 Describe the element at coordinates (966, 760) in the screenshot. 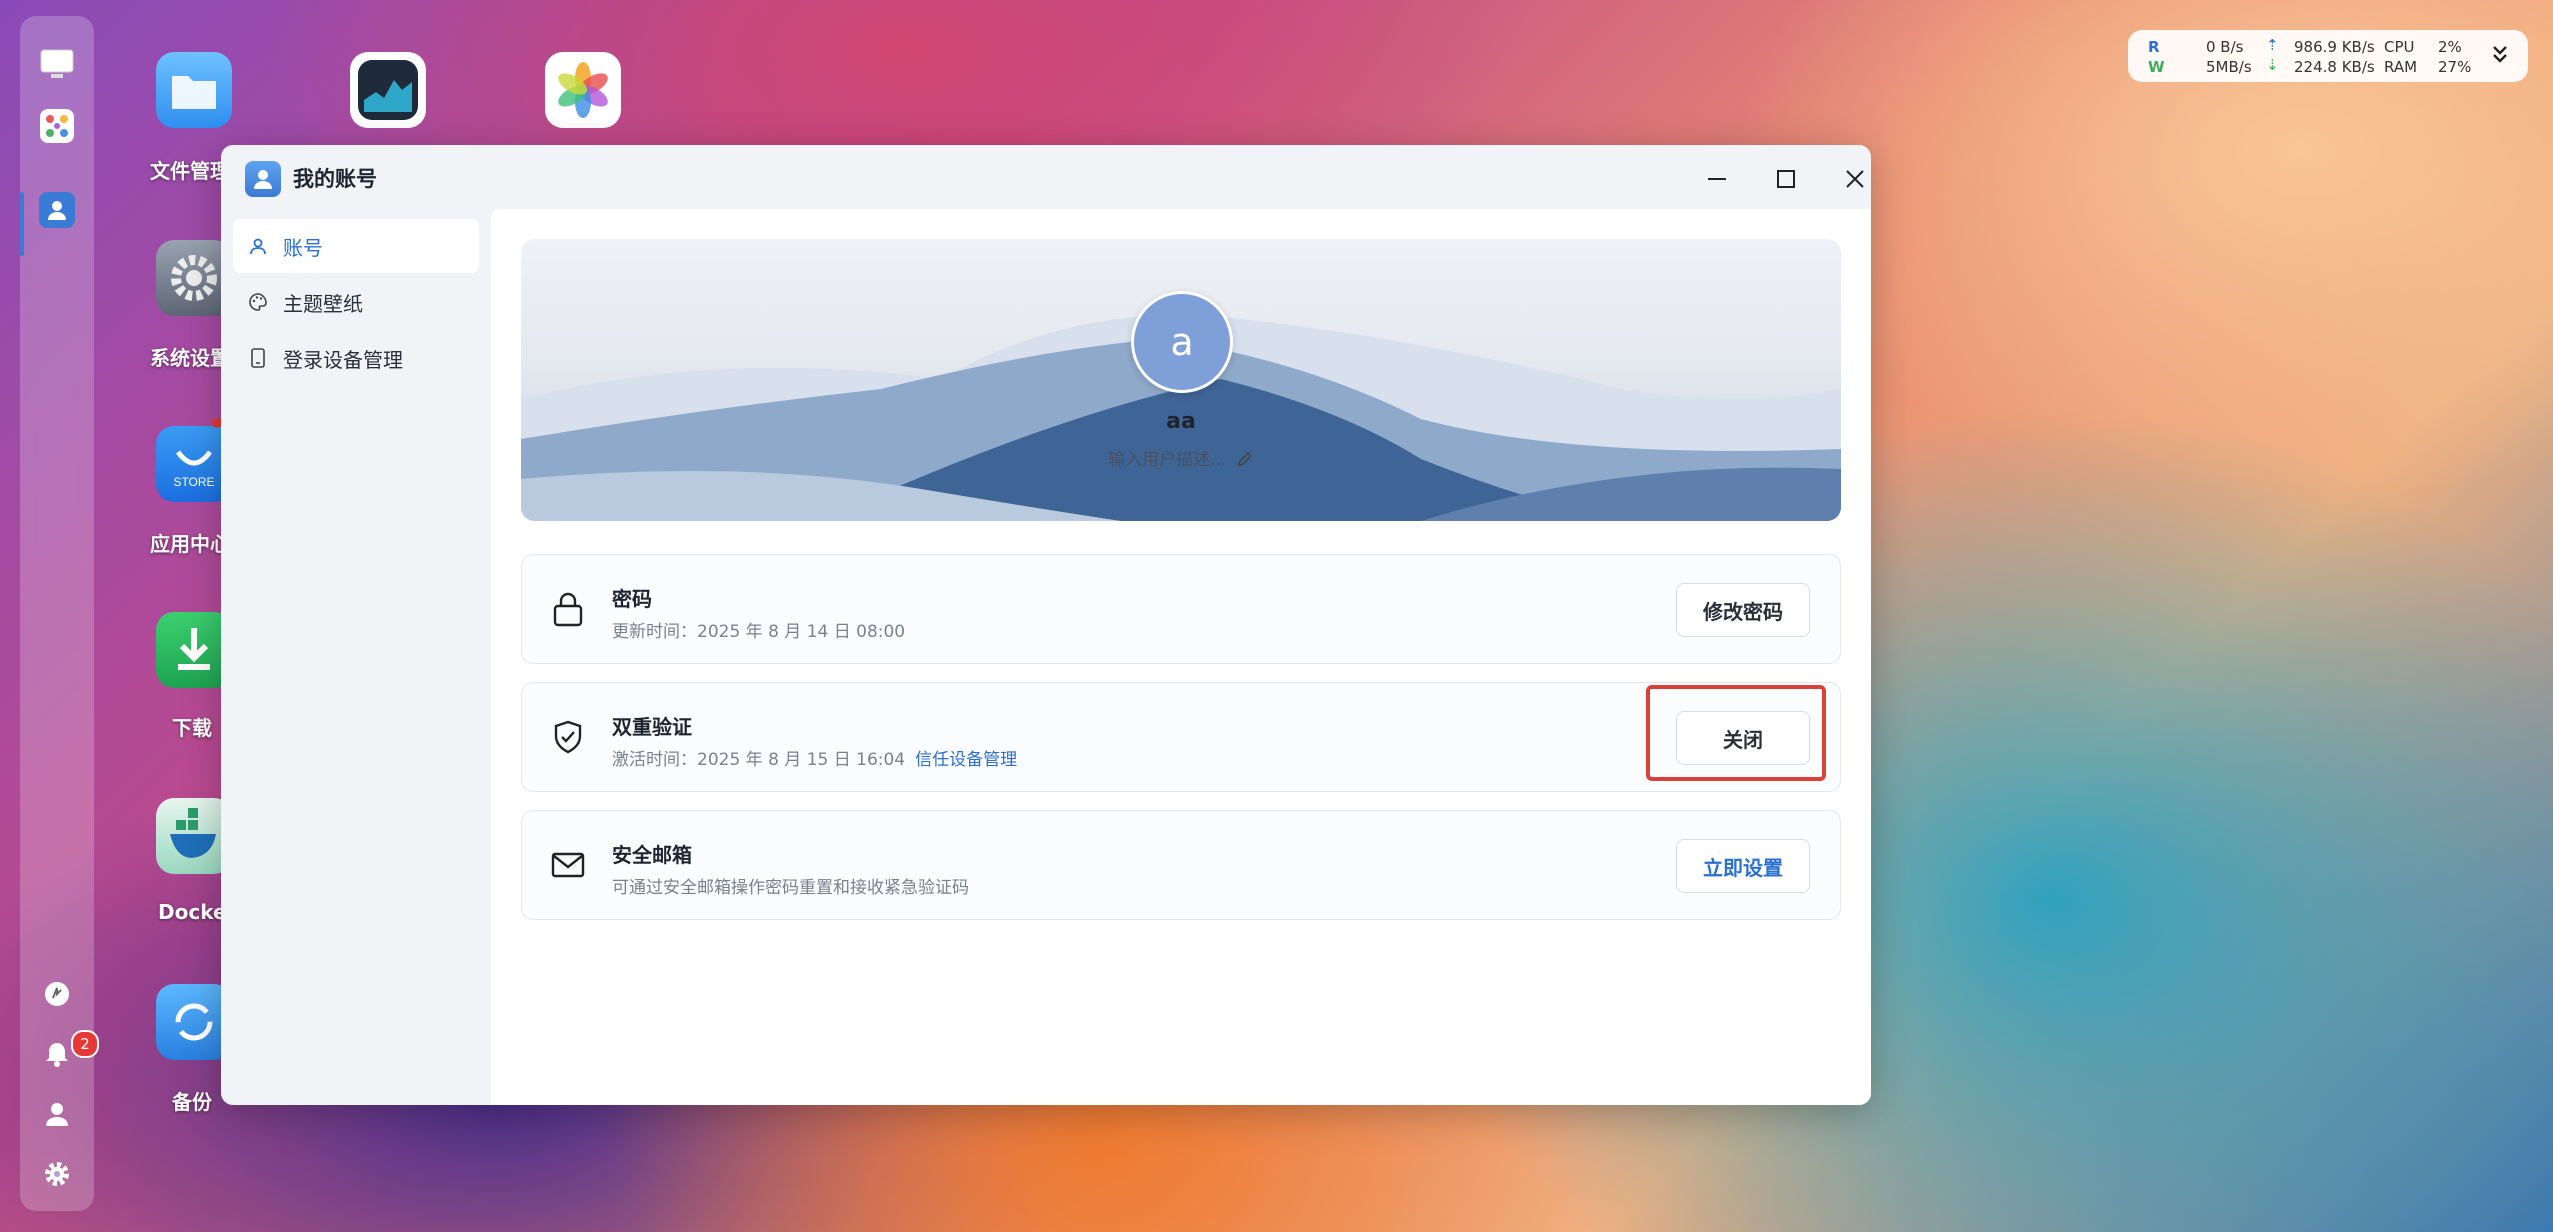

I see `trusted-devices-link: 信任设备管理` at that location.